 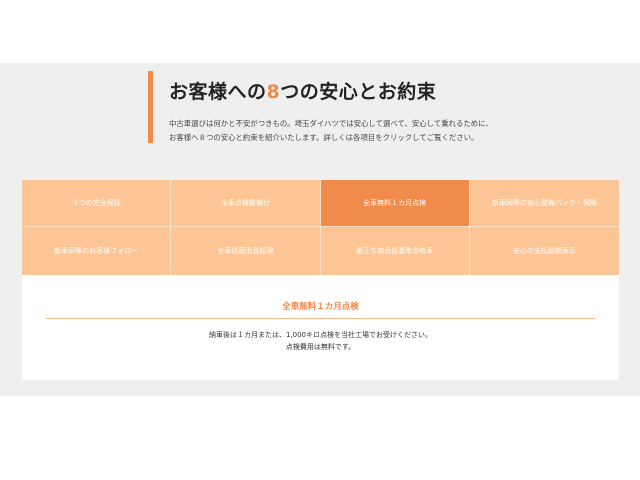 What do you see at coordinates (97, 203) in the screenshot?
I see `tab-3-warranties: ３つの完全保証` at bounding box center [97, 203].